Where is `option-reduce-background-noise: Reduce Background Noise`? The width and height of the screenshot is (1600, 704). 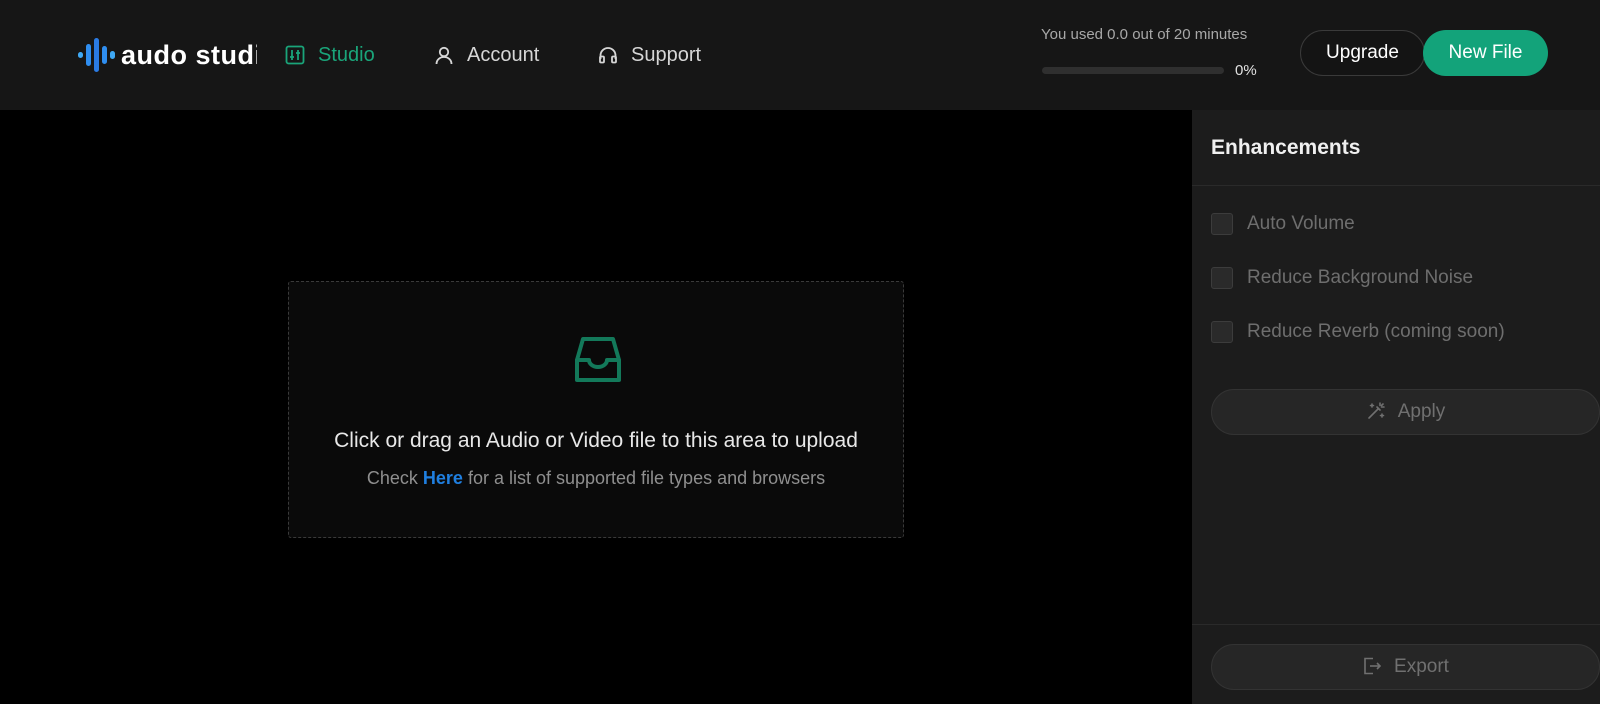 option-reduce-background-noise: Reduce Background Noise is located at coordinates (1342, 278).